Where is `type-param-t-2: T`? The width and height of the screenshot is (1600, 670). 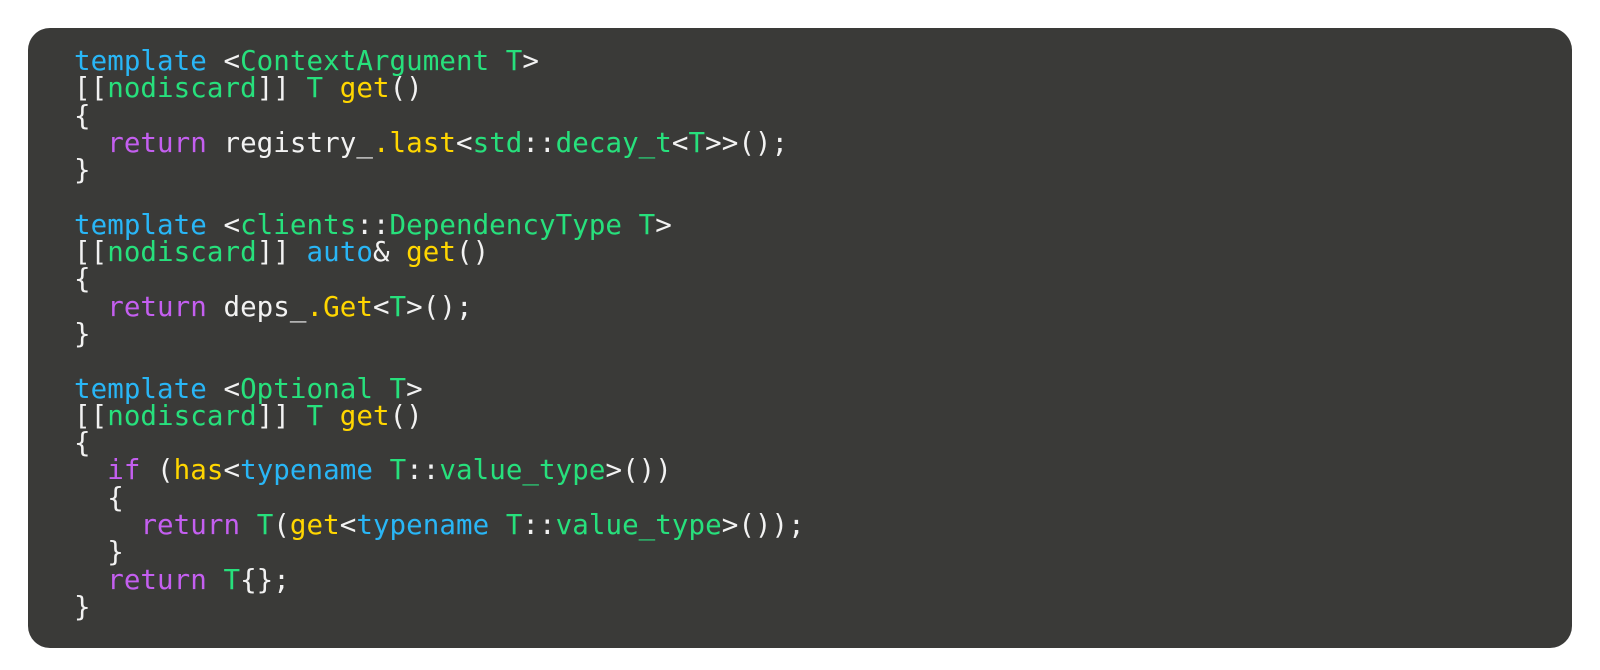
type-param-t-2: T is located at coordinates (514, 525).